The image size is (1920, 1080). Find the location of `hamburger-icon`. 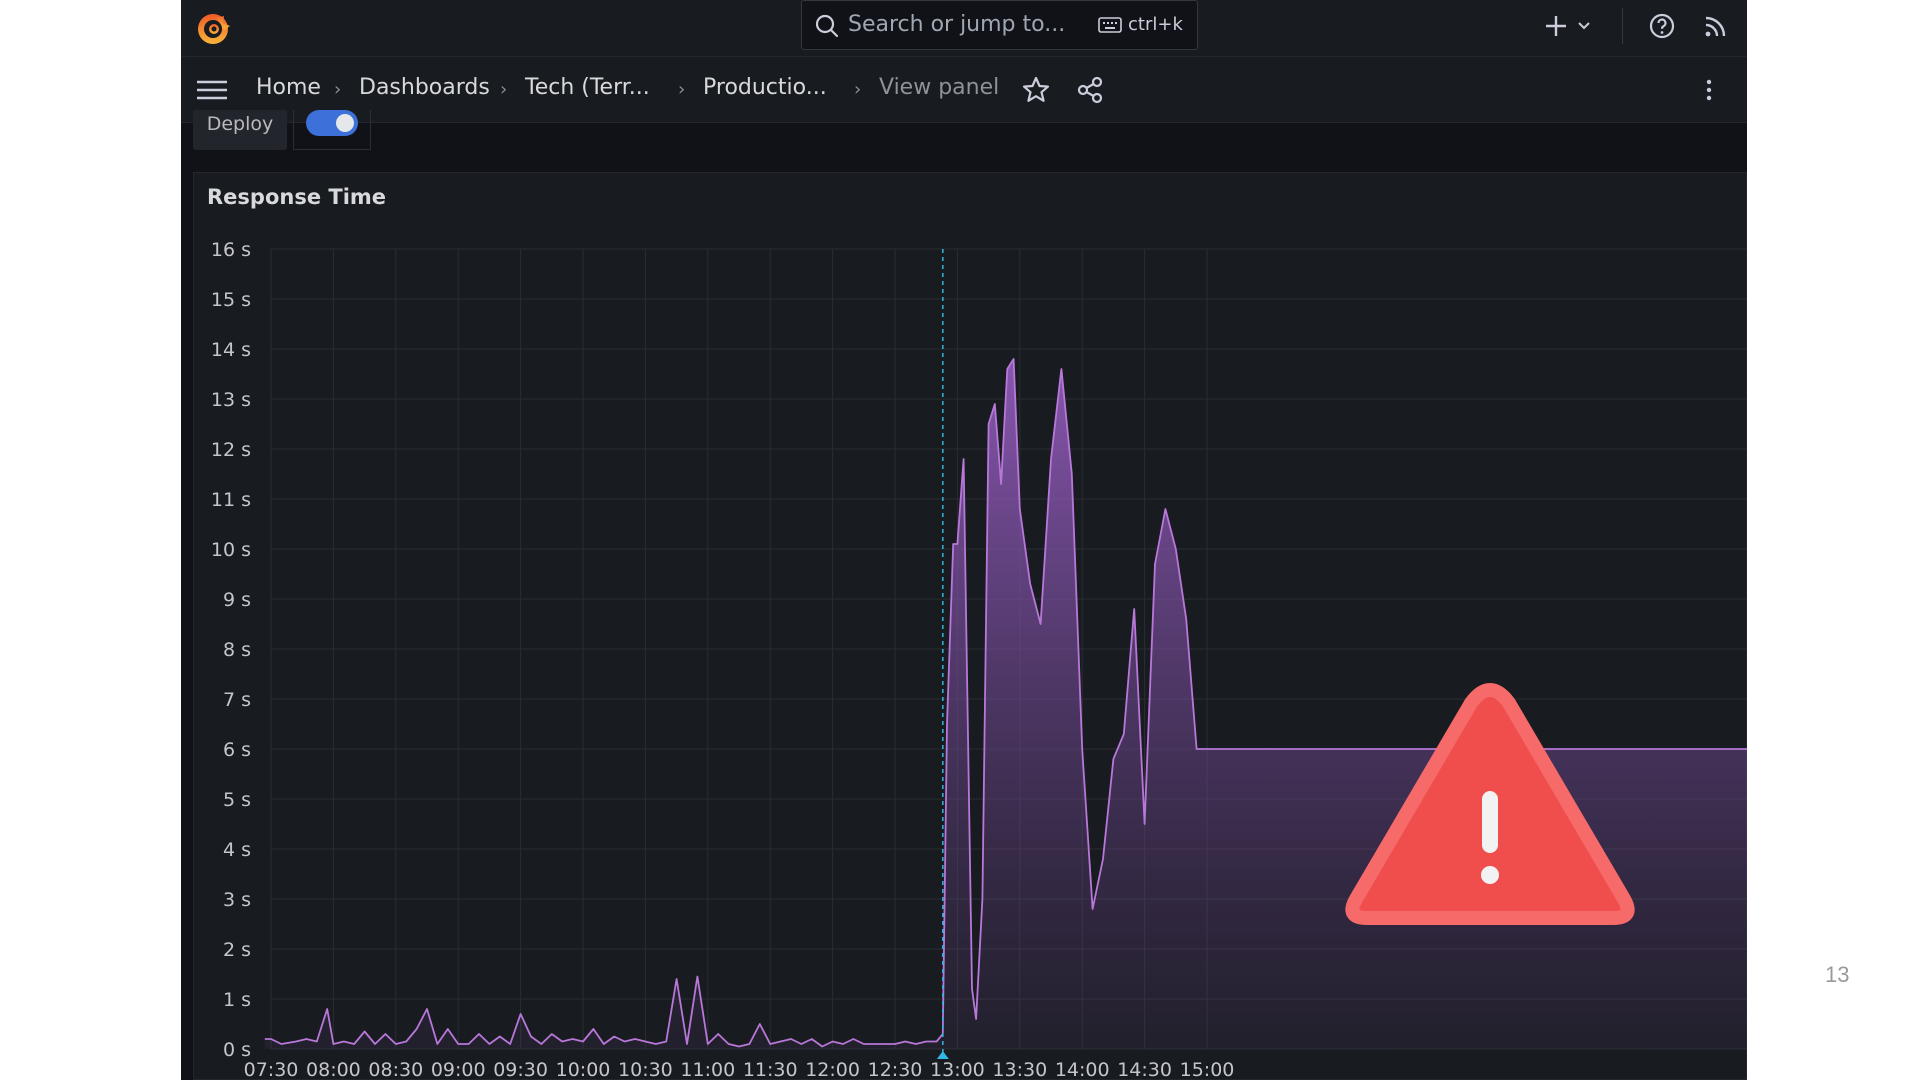

hamburger-icon is located at coordinates (212, 90).